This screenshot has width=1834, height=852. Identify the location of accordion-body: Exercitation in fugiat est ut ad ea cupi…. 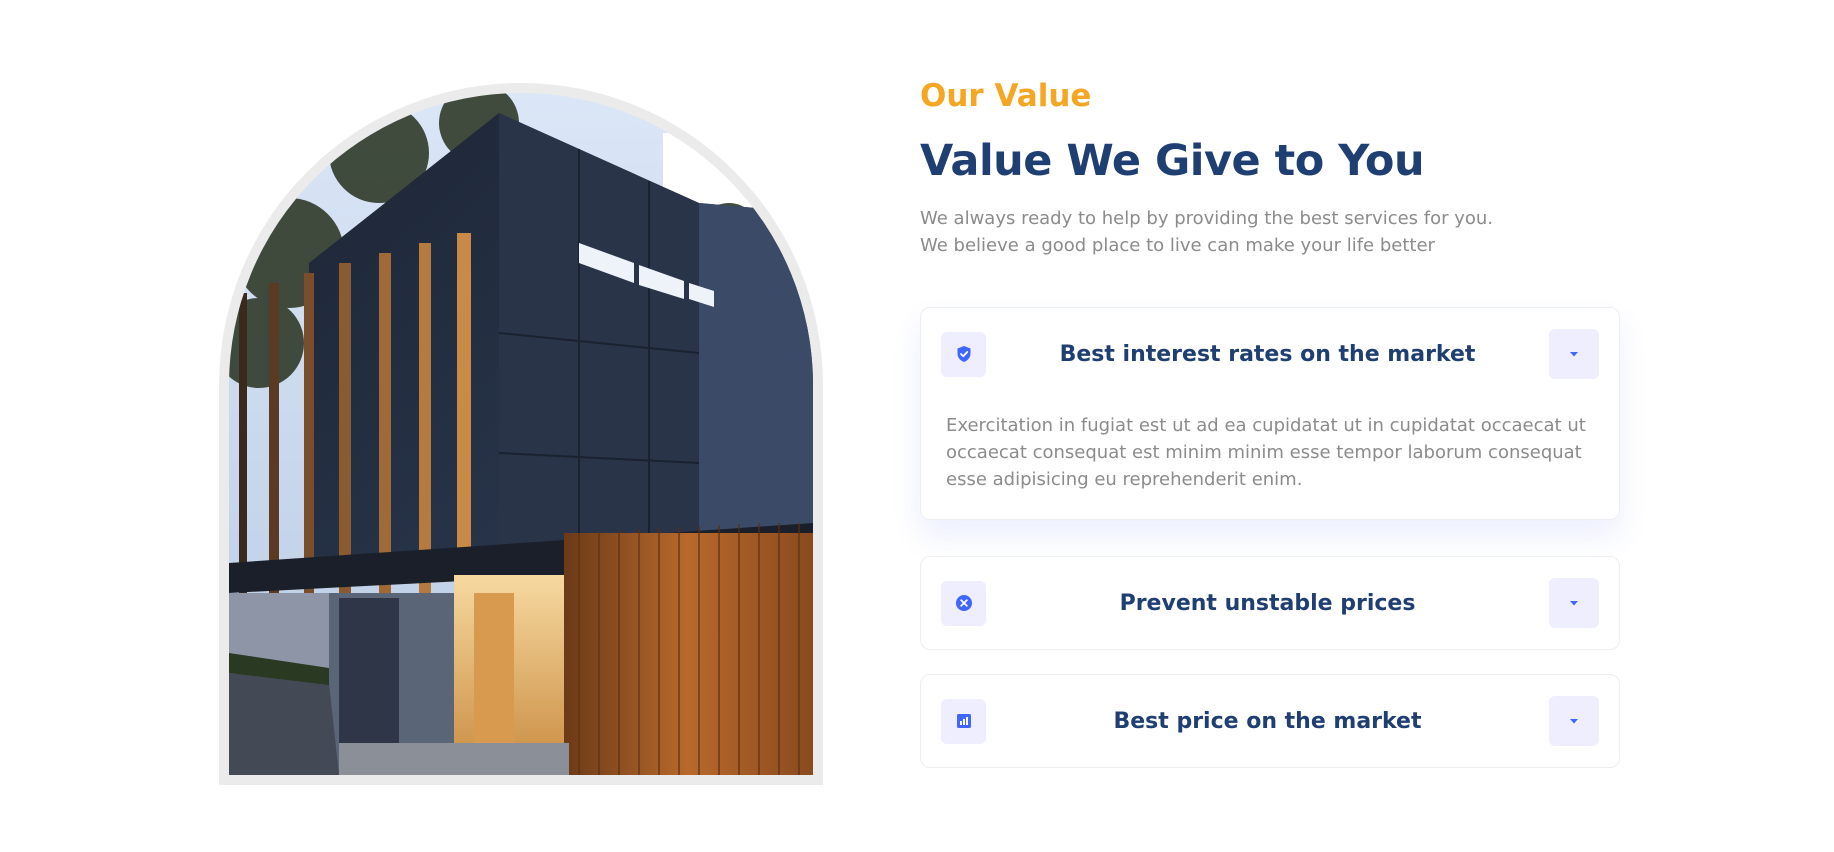
(1266, 452).